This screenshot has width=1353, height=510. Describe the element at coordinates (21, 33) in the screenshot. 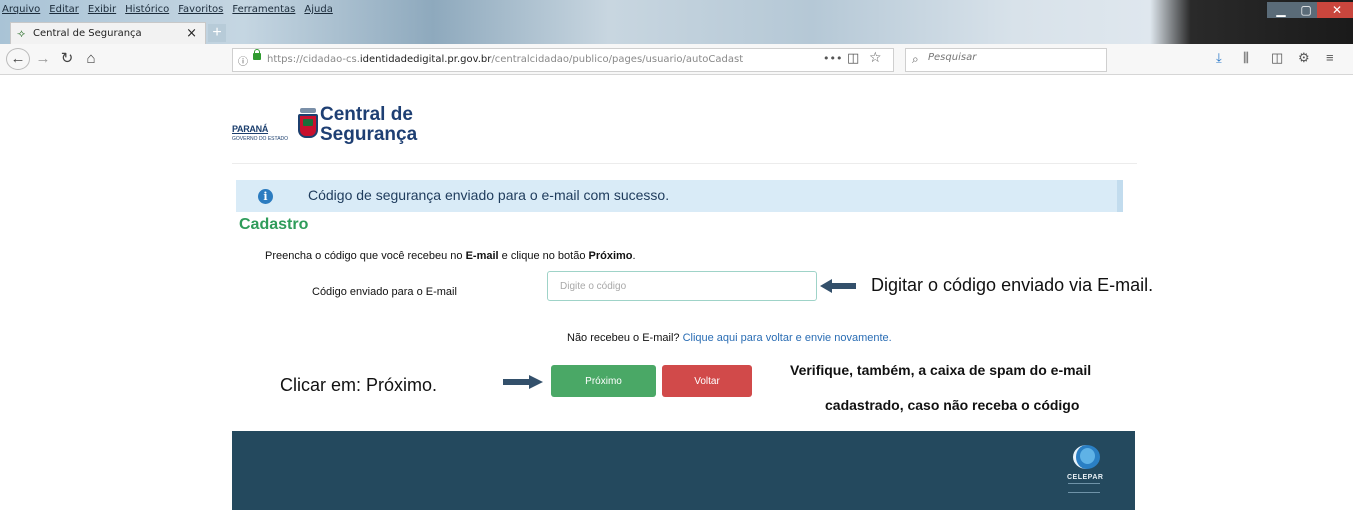

I see `tab-favicon-icon: ⟢` at that location.